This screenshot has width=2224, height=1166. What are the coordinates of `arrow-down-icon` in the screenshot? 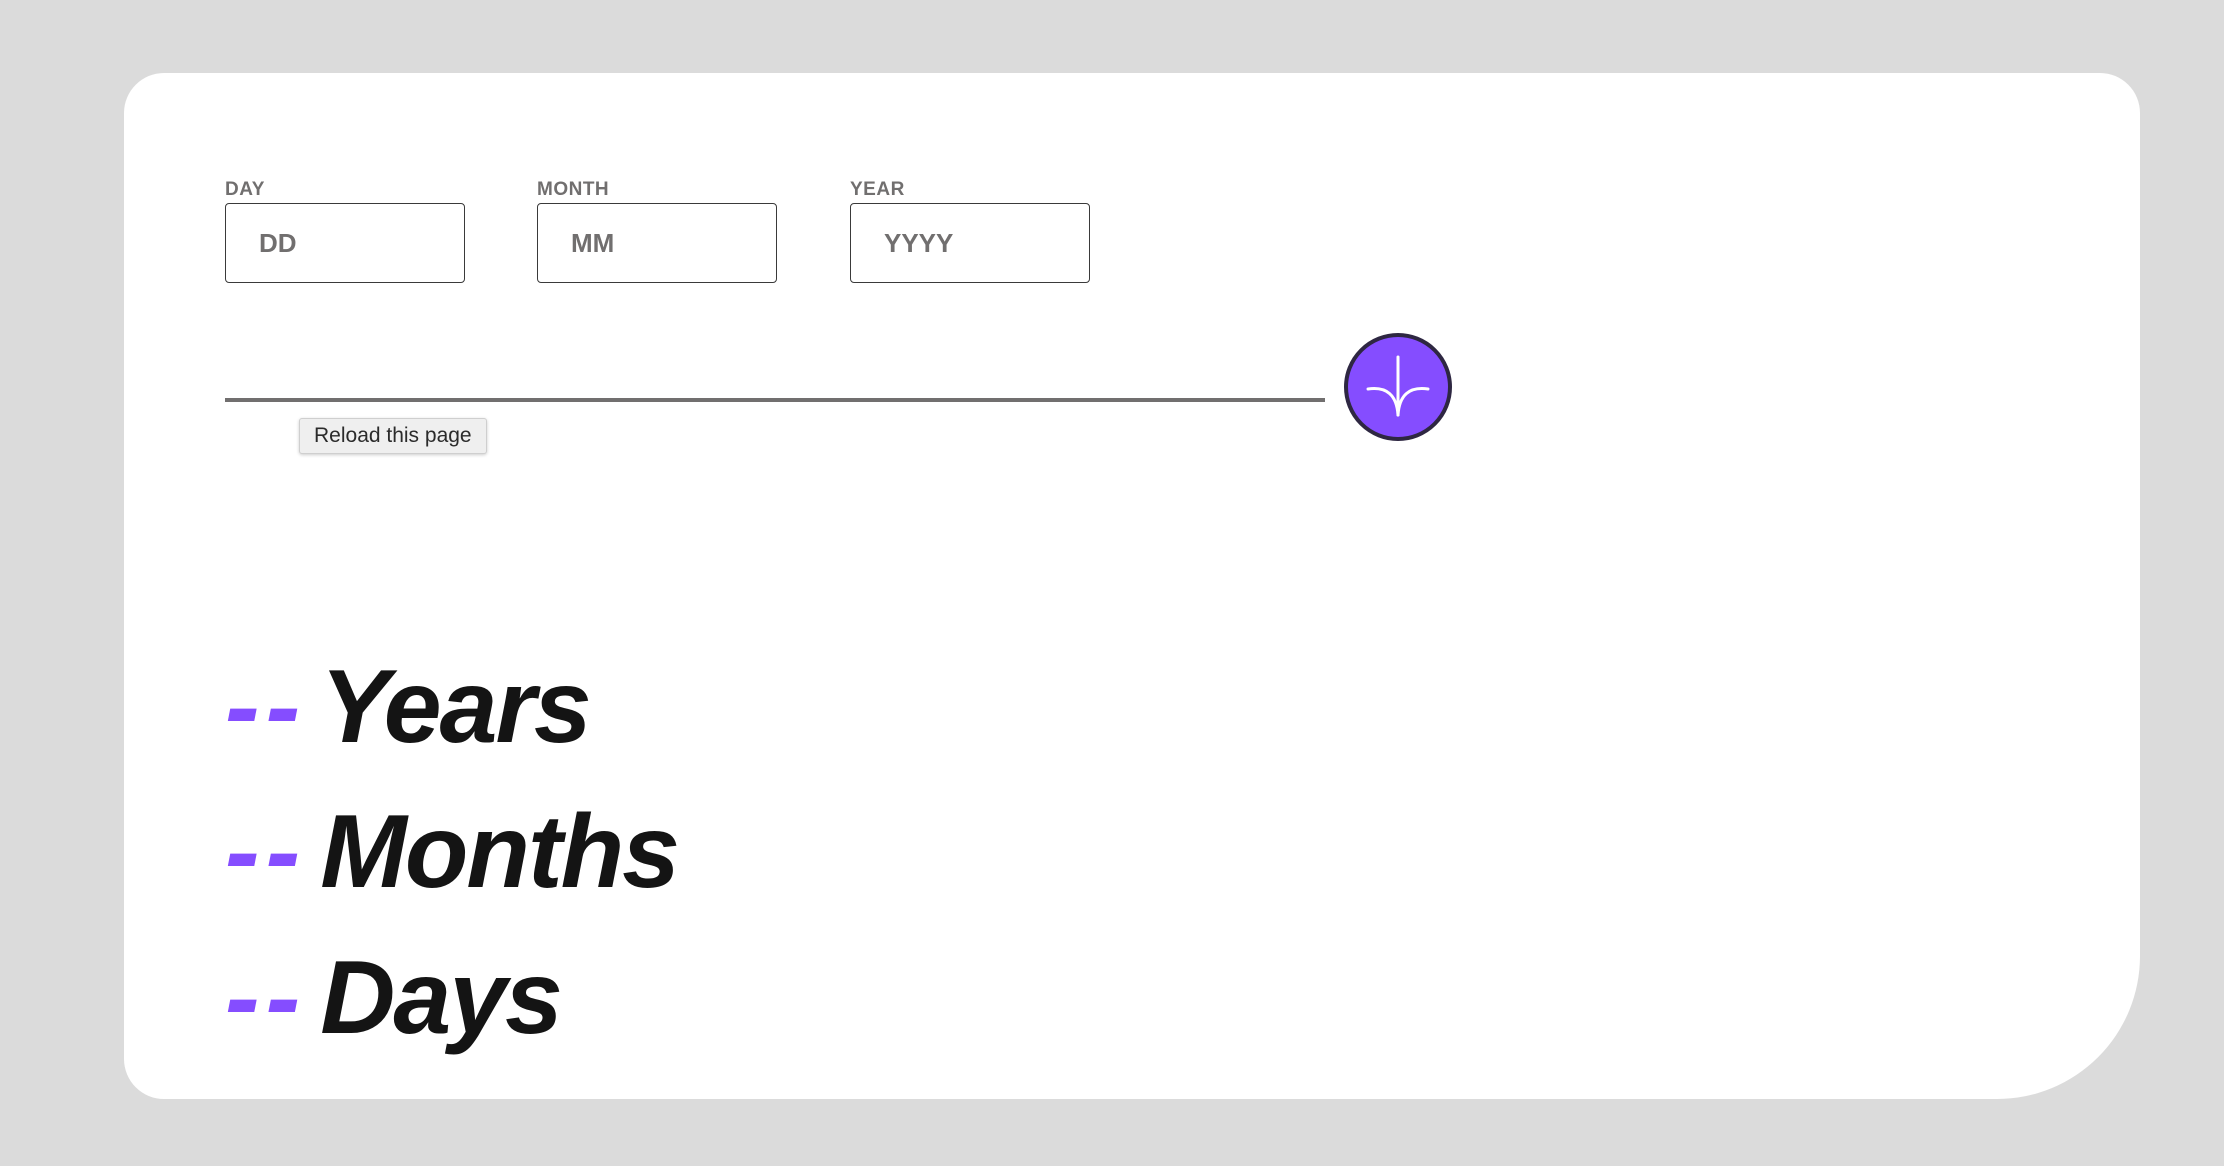 It's located at (1398, 386).